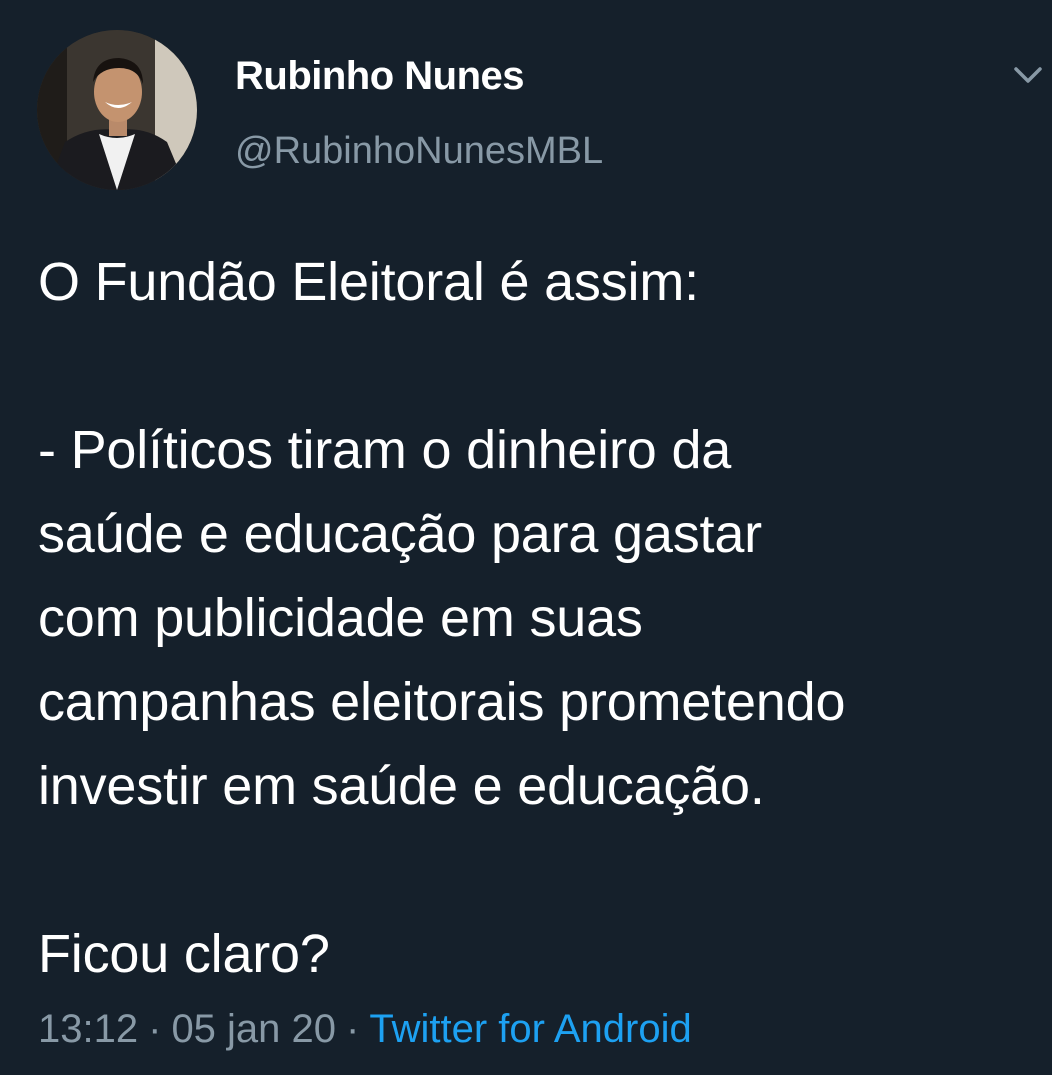 The height and width of the screenshot is (1075, 1052). What do you see at coordinates (419, 151) in the screenshot?
I see `author-handle: @RubinhoNunesMBL` at bounding box center [419, 151].